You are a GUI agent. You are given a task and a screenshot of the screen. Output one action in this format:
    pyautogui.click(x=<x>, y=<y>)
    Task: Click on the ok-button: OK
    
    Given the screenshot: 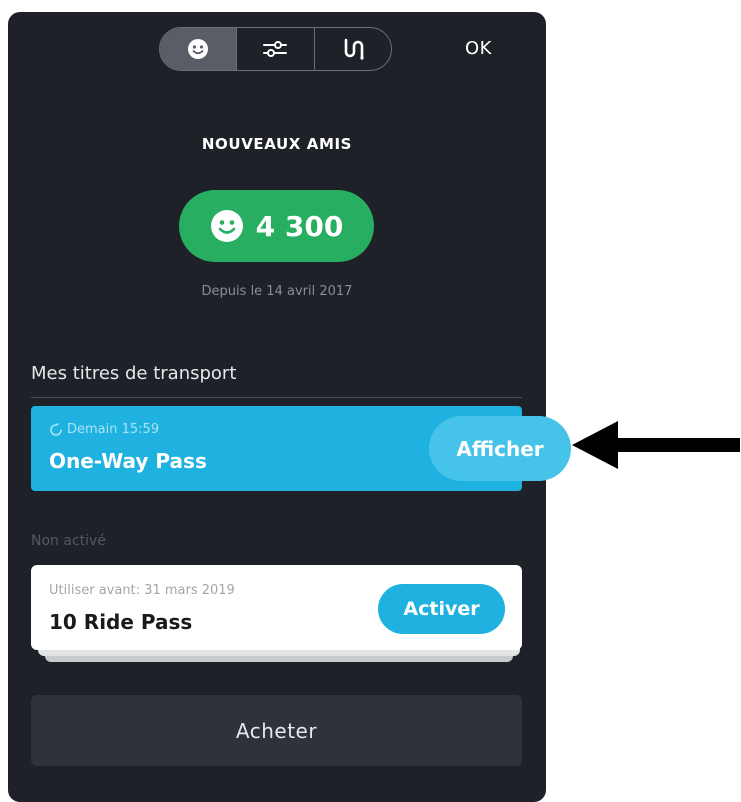 What is the action you would take?
    pyautogui.click(x=478, y=48)
    